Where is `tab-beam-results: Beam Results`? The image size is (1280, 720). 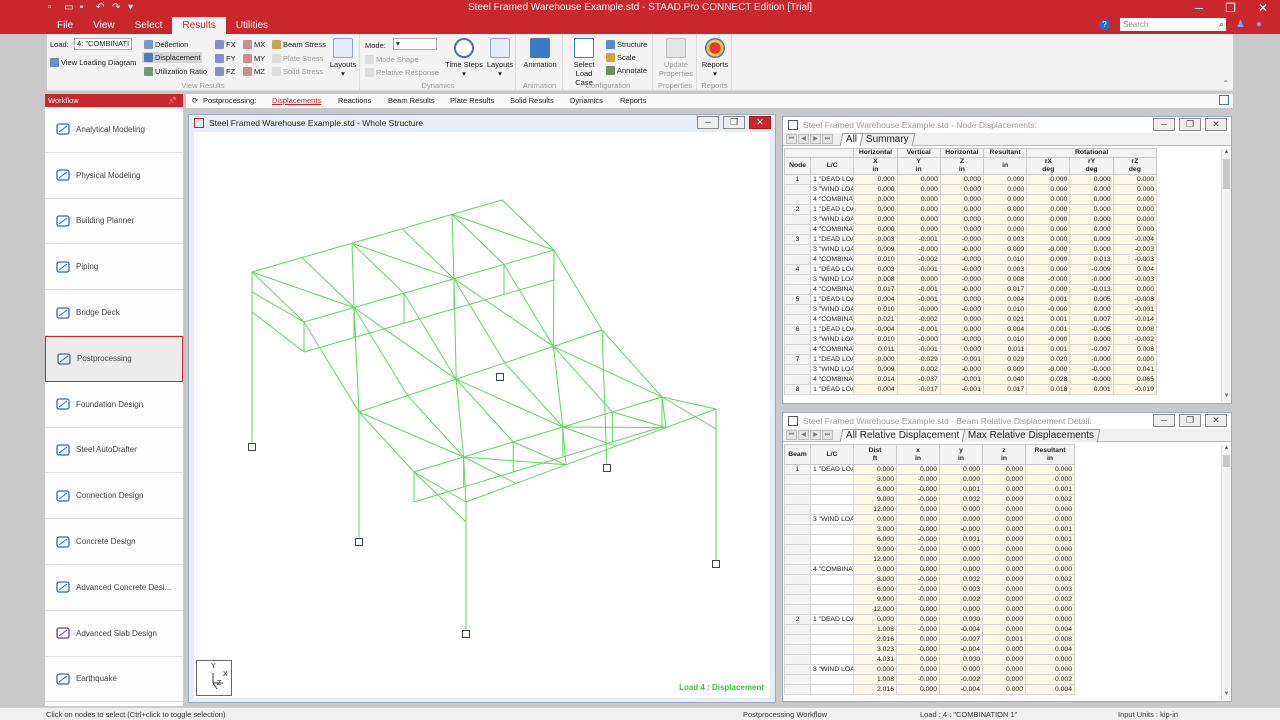 tab-beam-results: Beam Results is located at coordinates (411, 100).